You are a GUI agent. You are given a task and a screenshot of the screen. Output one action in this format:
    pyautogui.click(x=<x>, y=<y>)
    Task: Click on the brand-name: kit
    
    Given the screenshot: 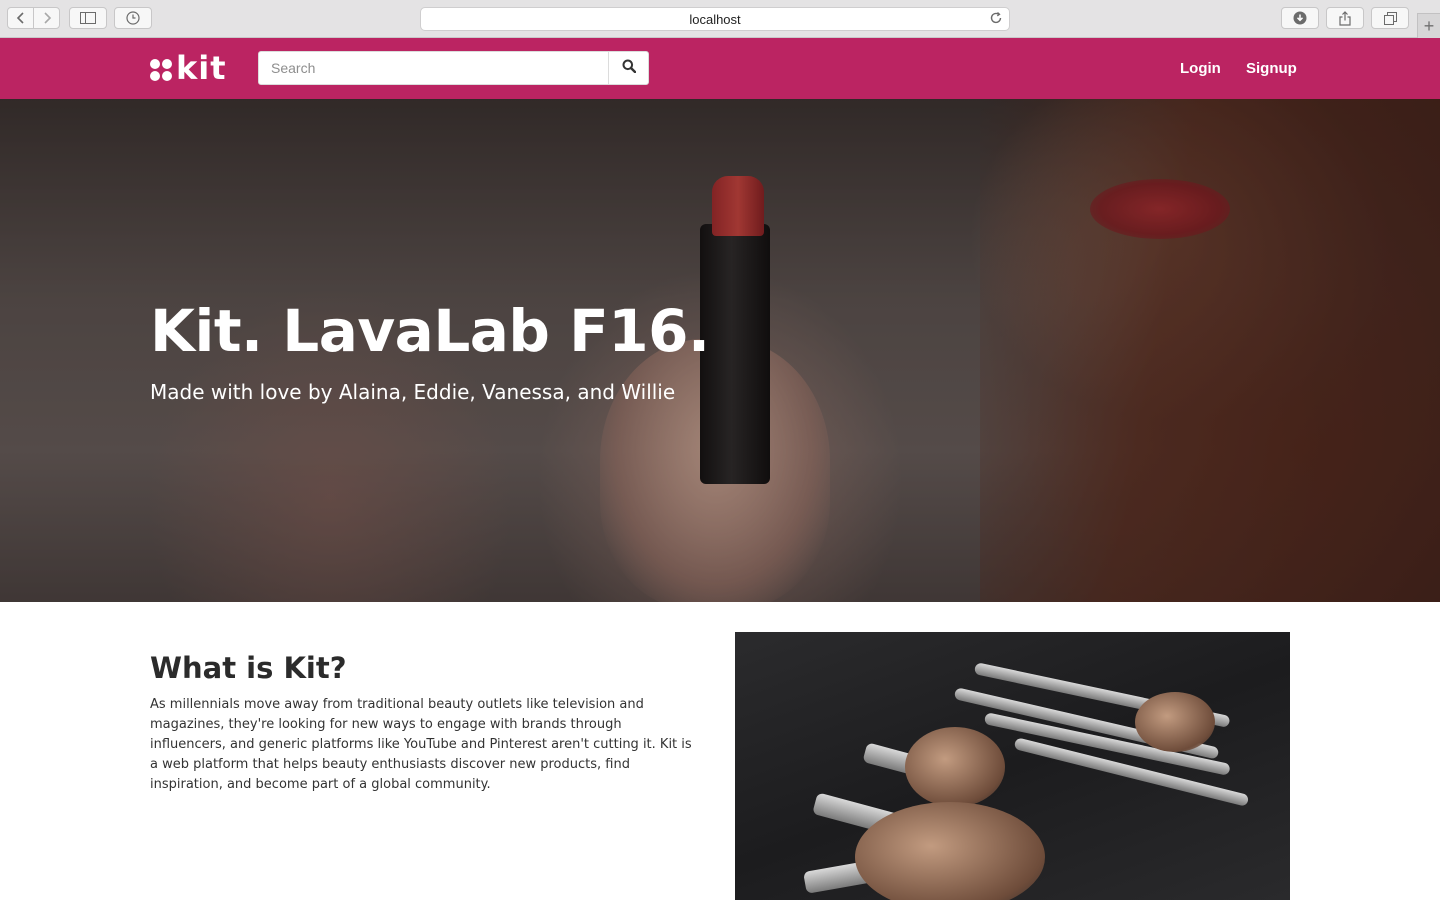 What is the action you would take?
    pyautogui.click(x=201, y=68)
    